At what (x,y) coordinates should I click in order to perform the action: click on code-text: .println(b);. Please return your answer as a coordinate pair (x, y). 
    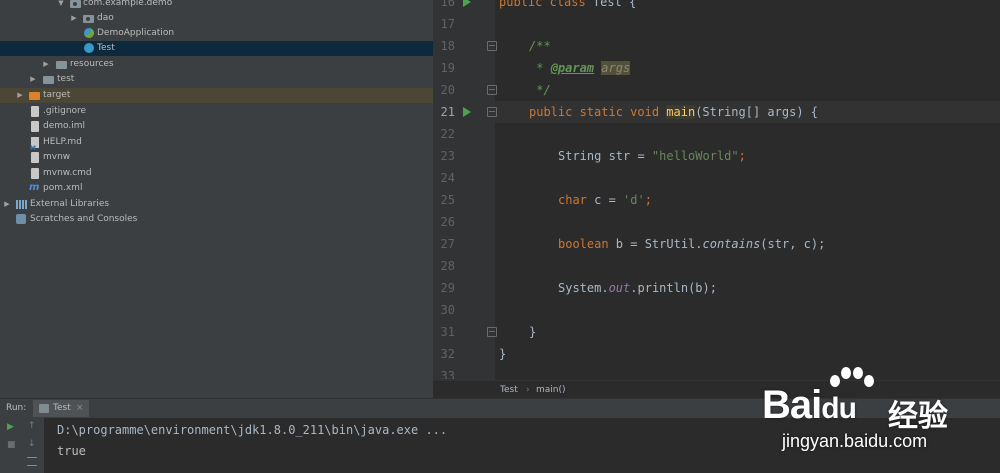
    Looking at the image, I should click on (673, 288).